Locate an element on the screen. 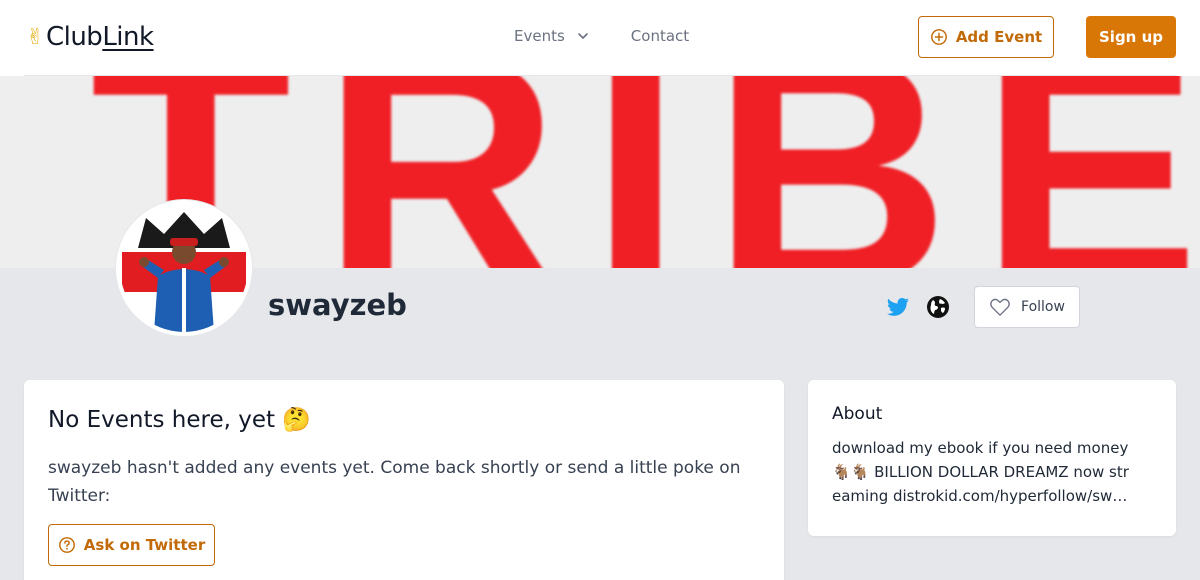  heart-icon is located at coordinates (1000, 307).